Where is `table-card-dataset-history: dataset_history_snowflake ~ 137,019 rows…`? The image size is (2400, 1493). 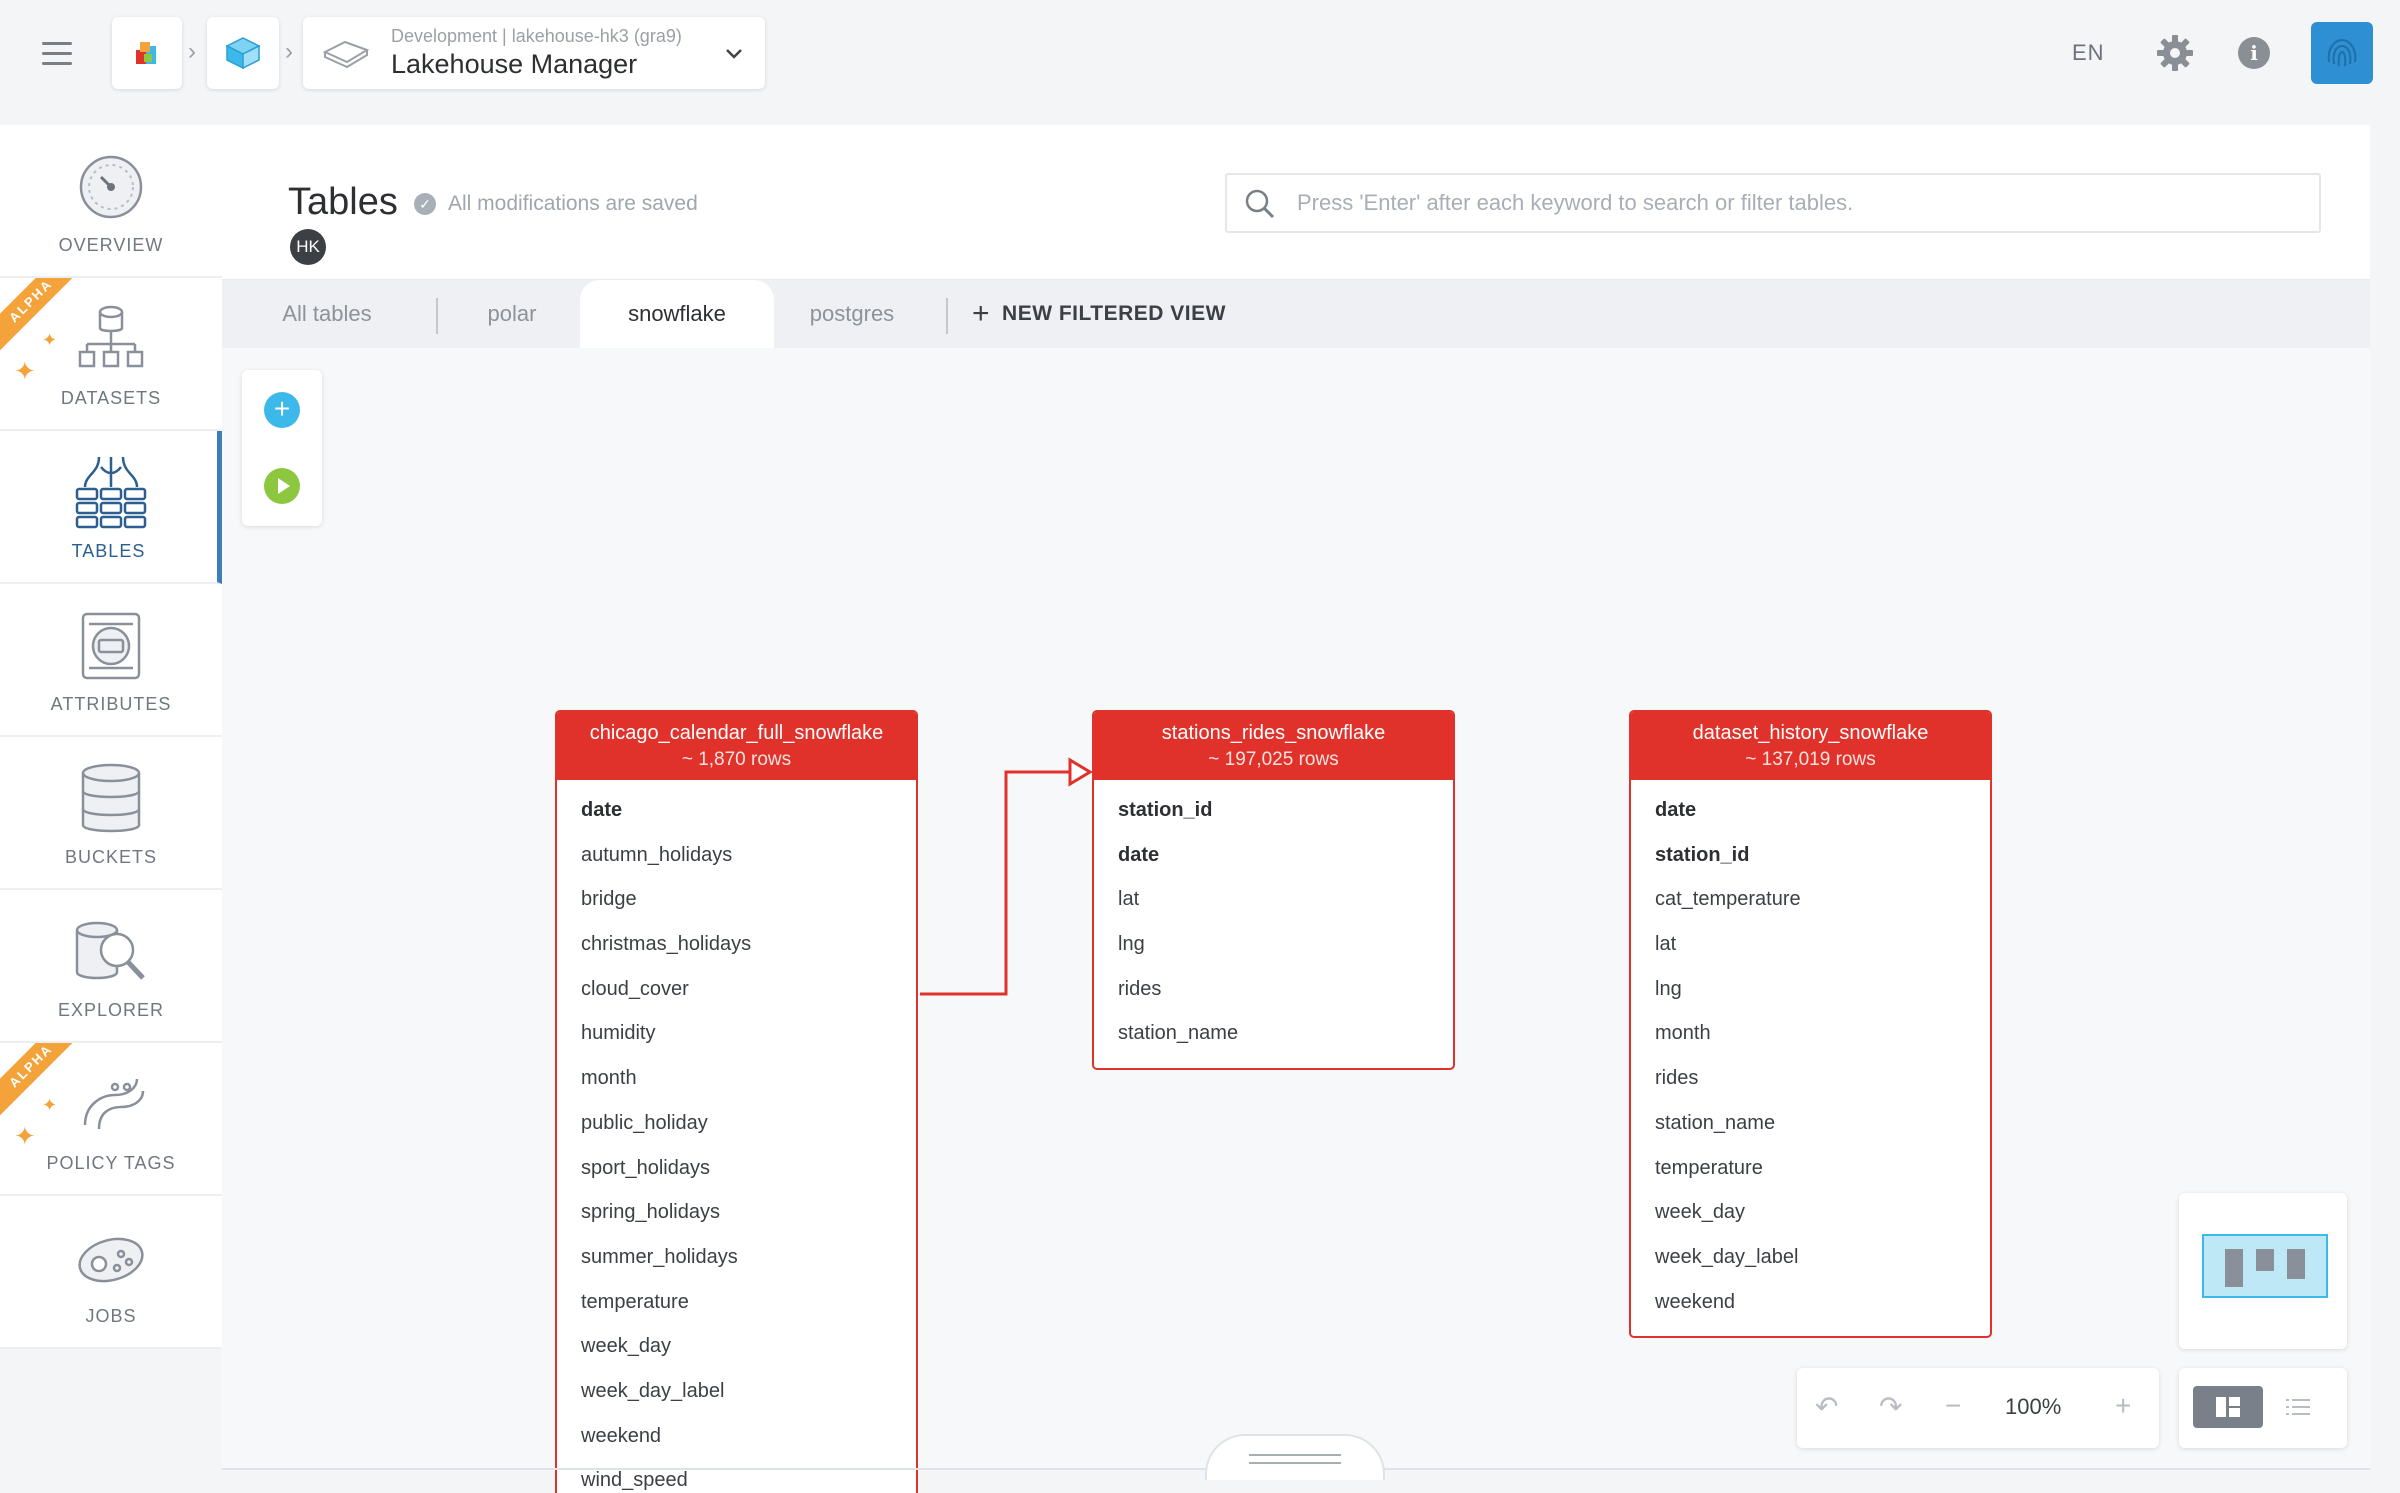 table-card-dataset-history: dataset_history_snowflake ~ 137,019 rows… is located at coordinates (1810, 1024).